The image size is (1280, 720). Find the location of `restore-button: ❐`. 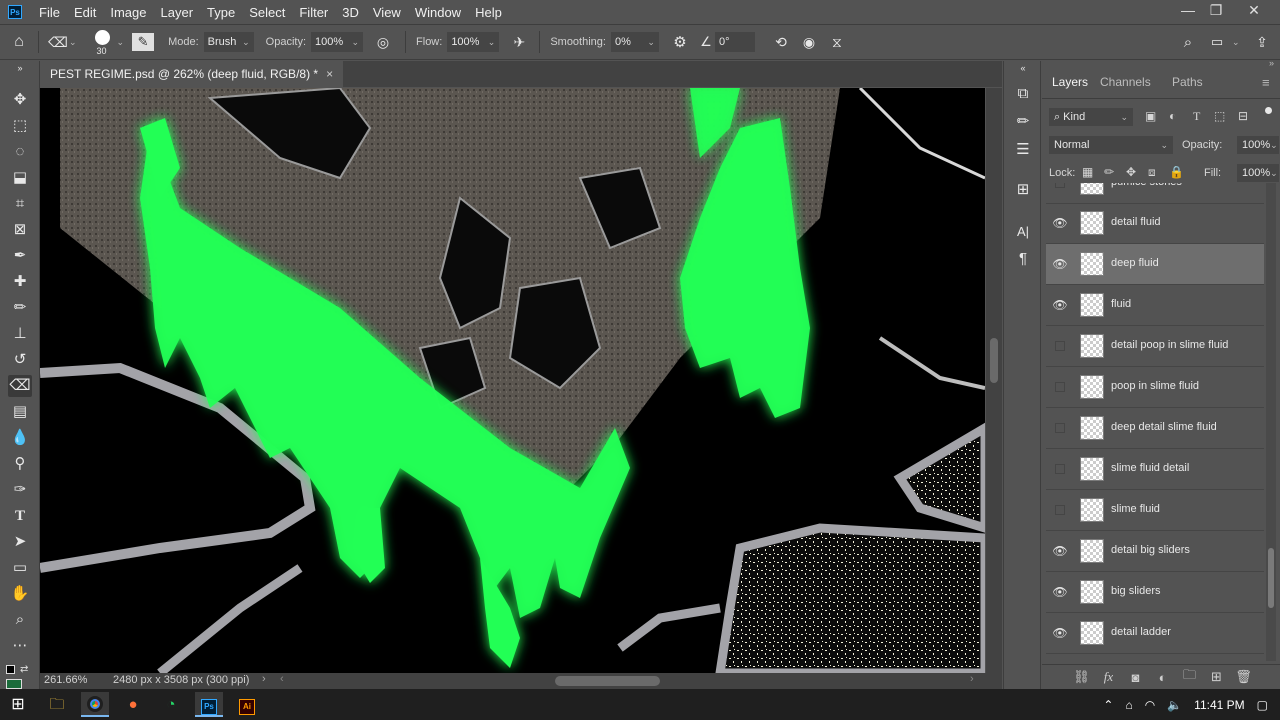

restore-button: ❐ is located at coordinates (1216, 10).